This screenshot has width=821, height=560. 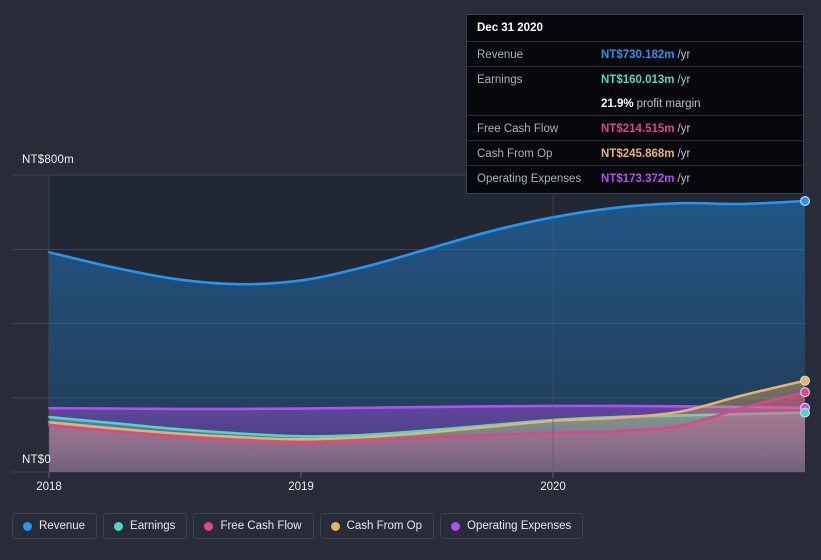 What do you see at coordinates (500, 80) in the screenshot?
I see `tooltip-row-label: Earnings` at bounding box center [500, 80].